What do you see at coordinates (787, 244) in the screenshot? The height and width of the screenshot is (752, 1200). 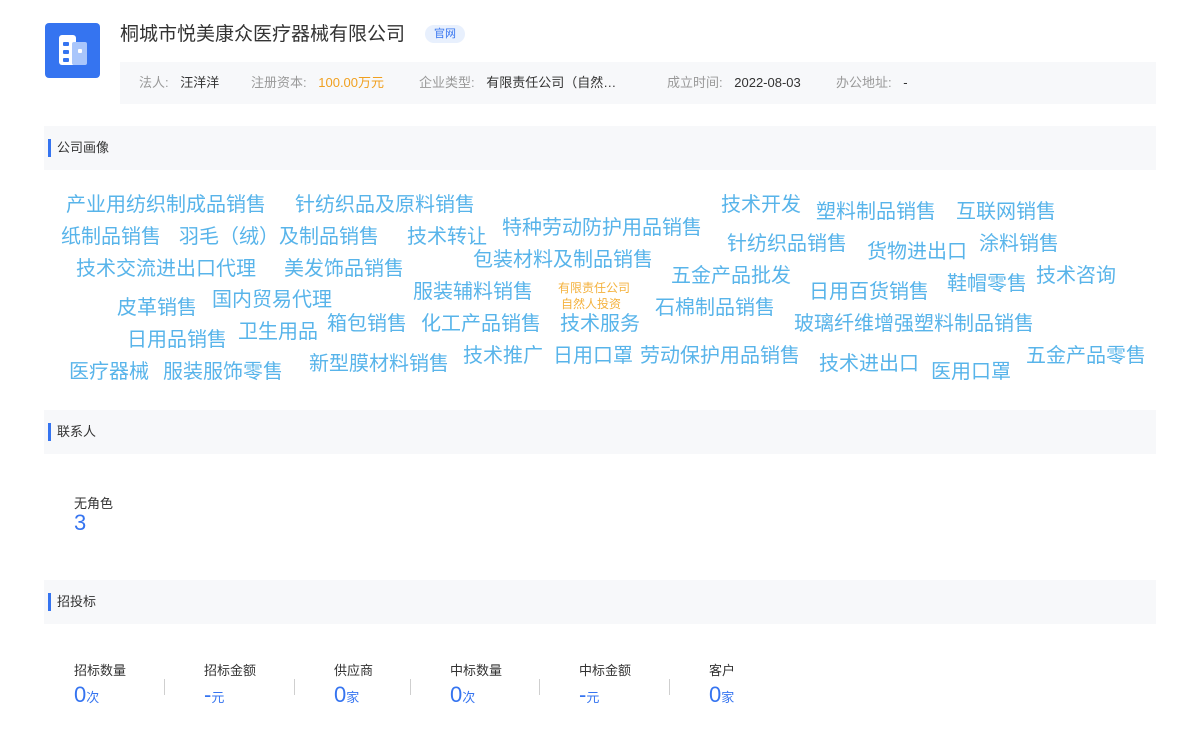 I see `cloud-word: 针纺织品销售` at bounding box center [787, 244].